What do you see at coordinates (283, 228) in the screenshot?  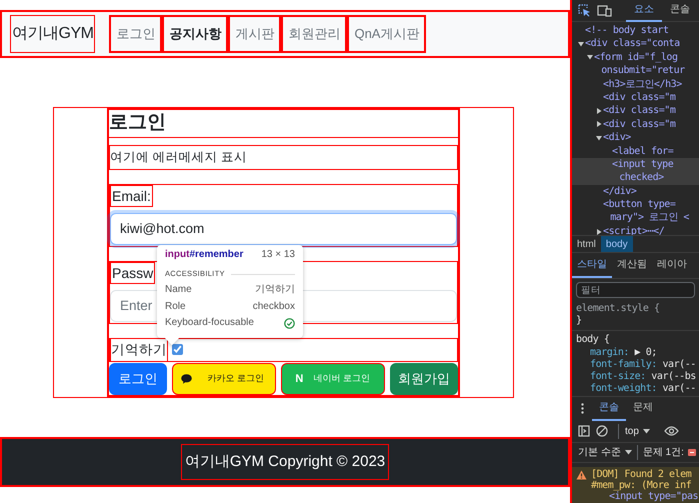 I see `email-field: kiwi@hot.com` at bounding box center [283, 228].